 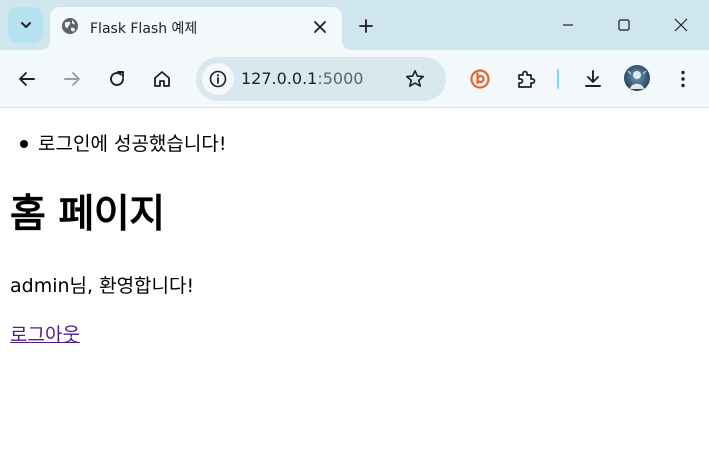 I want to click on info-icon, so click(x=218, y=79).